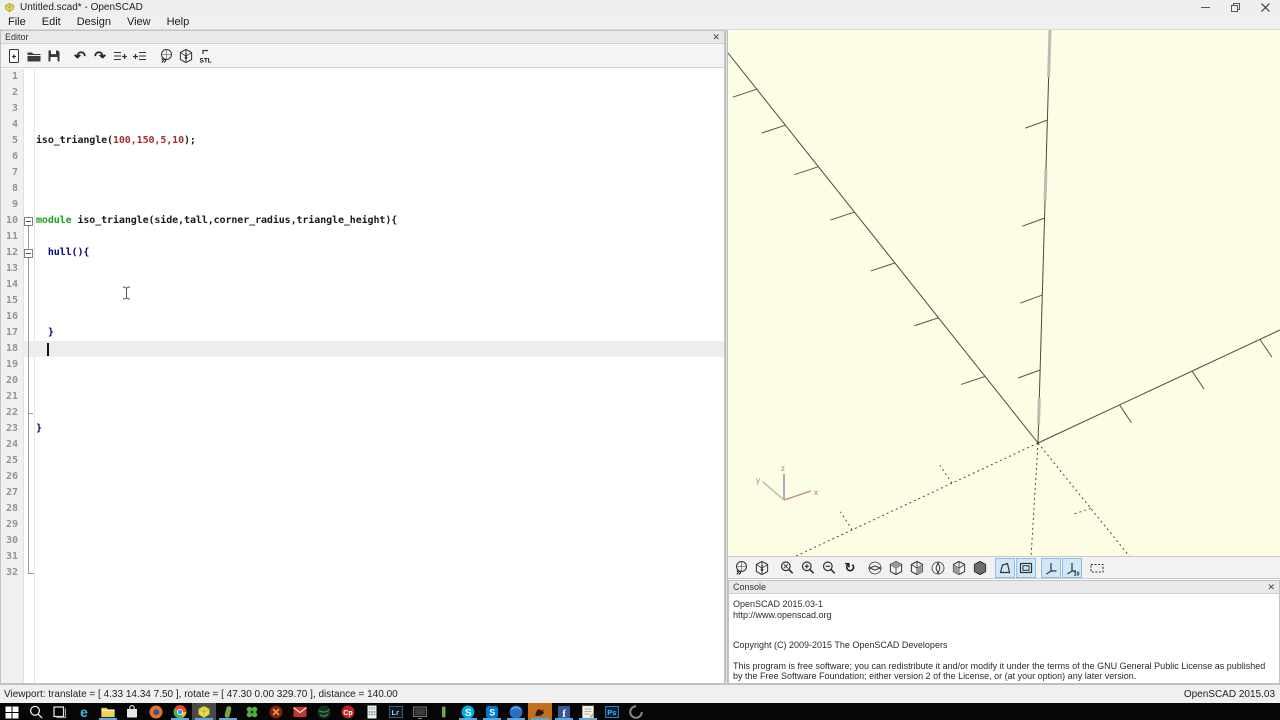 The width and height of the screenshot is (1280, 720). Describe the element at coordinates (1005, 567) in the screenshot. I see `view-perspective-button` at that location.